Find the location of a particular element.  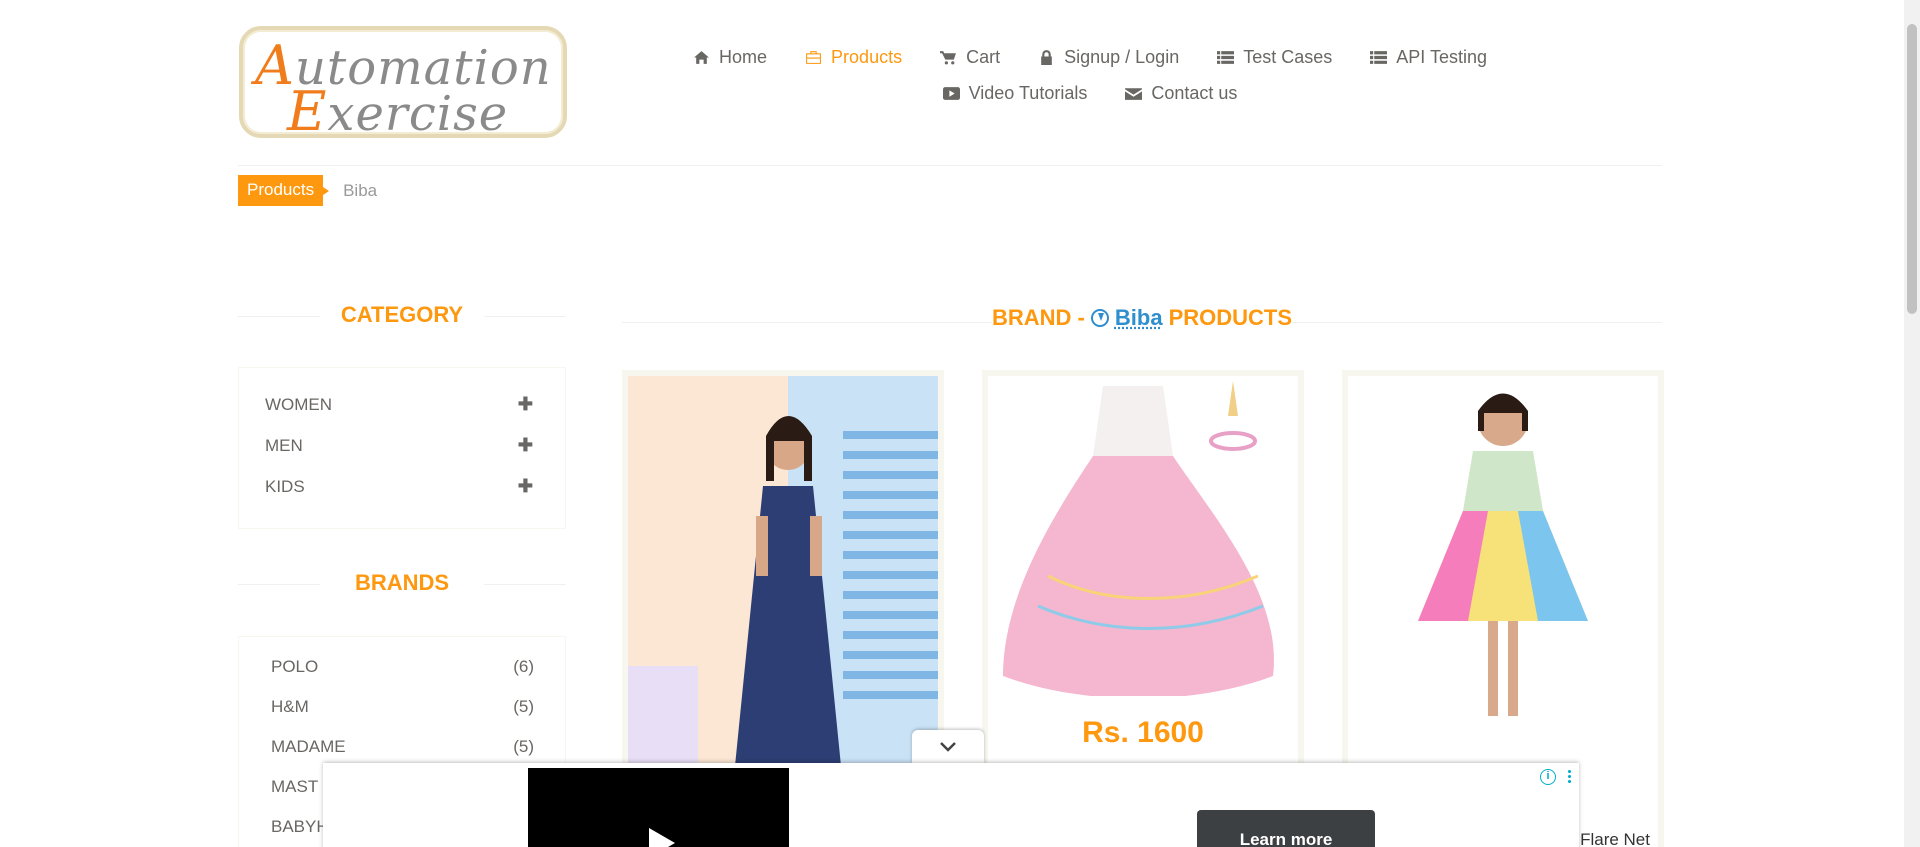

ad-video is located at coordinates (658, 807).